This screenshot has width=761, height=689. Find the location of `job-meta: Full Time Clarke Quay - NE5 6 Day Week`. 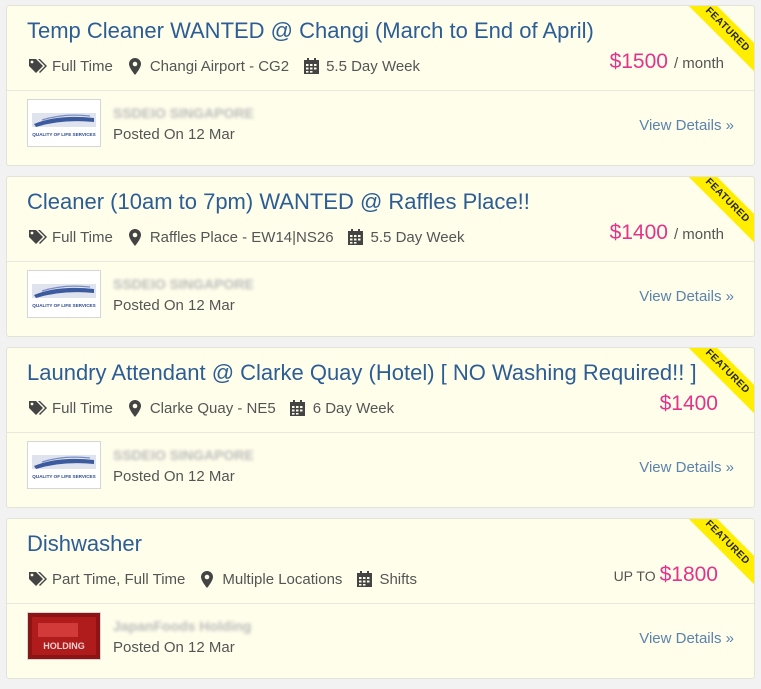

job-meta: Full Time Clarke Quay - NE5 6 Day Week is located at coordinates (216, 408).